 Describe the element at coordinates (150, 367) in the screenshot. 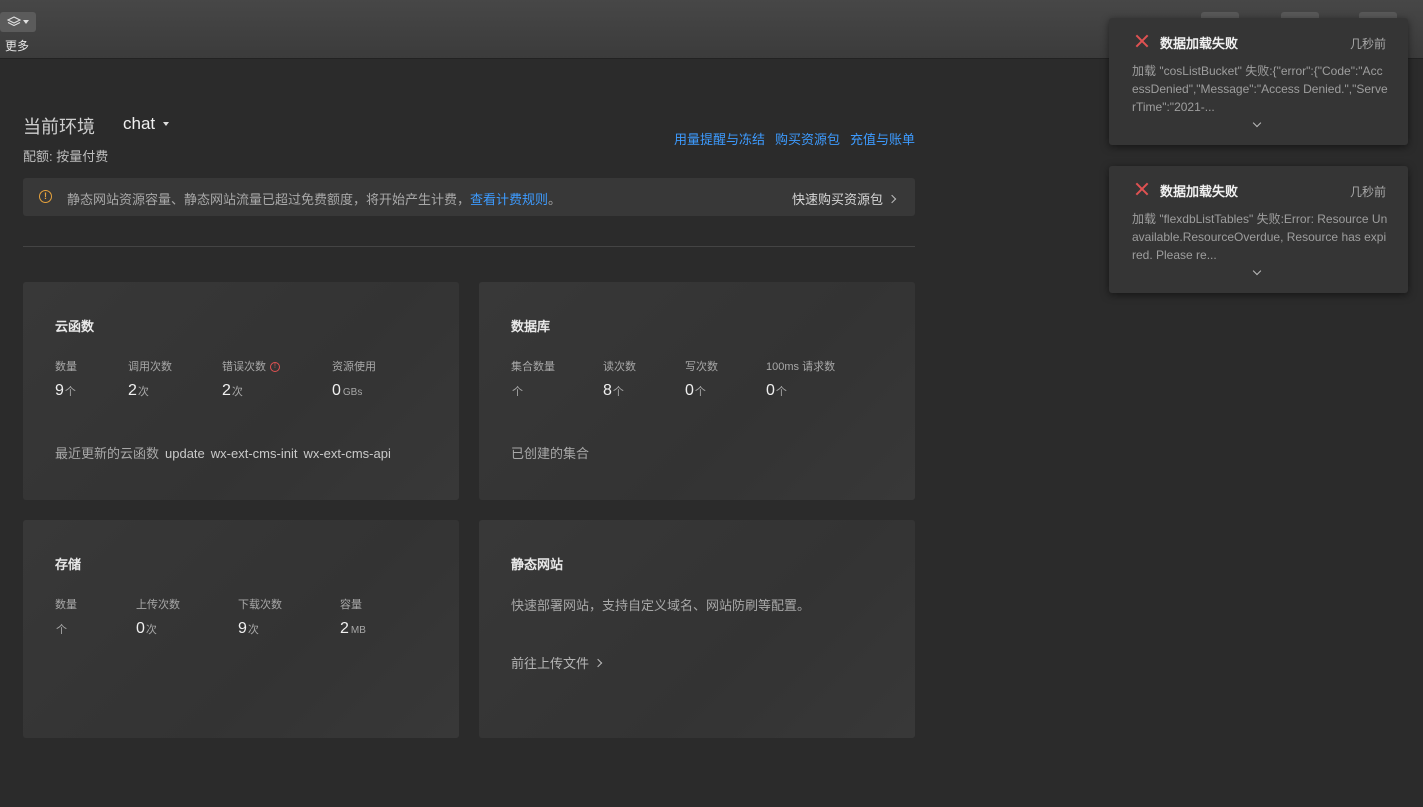

I see `stat-label: 调用次数` at that location.